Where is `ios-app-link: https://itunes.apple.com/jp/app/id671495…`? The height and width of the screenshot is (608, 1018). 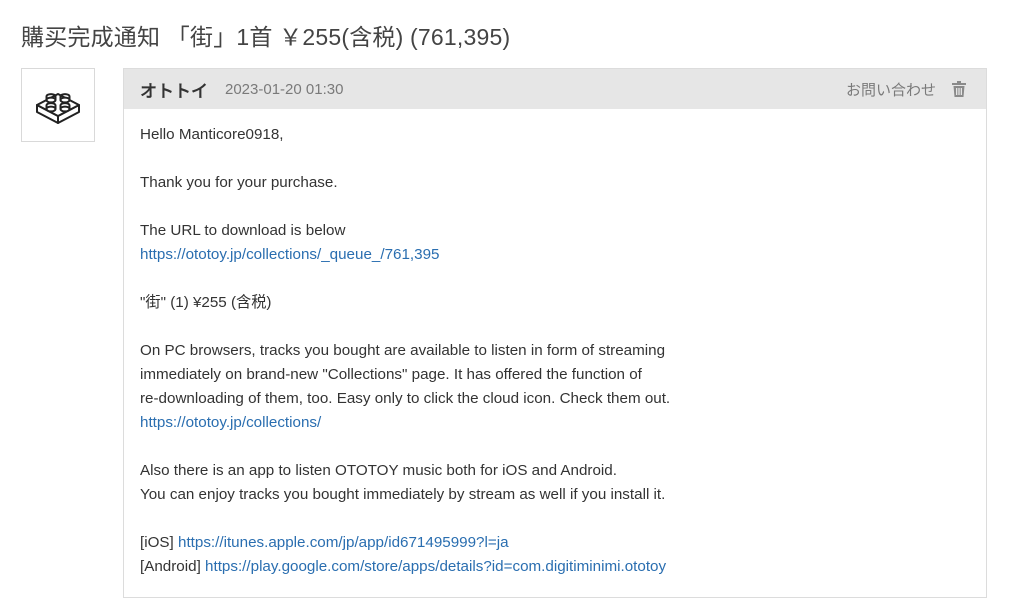 ios-app-link: https://itunes.apple.com/jp/app/id671495… is located at coordinates (343, 542).